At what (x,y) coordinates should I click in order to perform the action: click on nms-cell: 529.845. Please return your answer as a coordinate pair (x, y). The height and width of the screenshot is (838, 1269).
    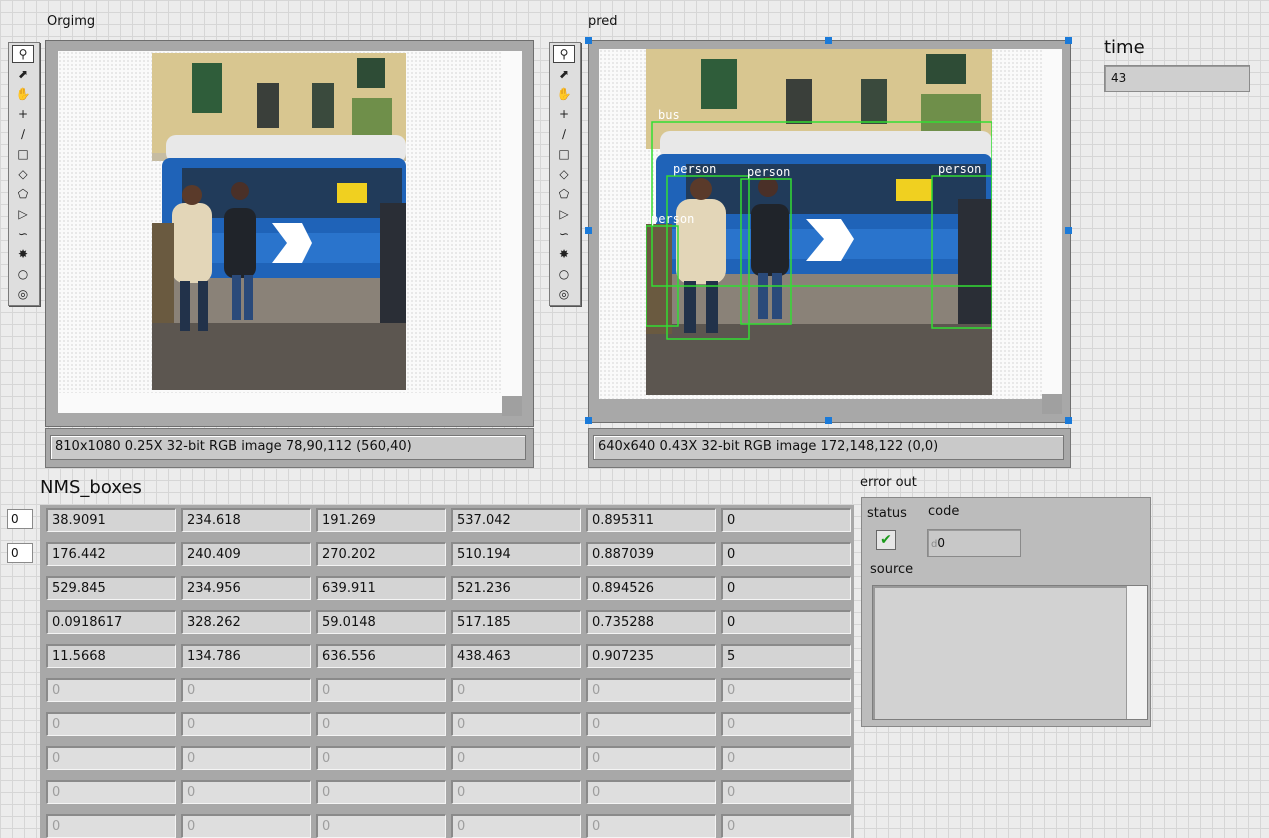
    Looking at the image, I should click on (111, 588).